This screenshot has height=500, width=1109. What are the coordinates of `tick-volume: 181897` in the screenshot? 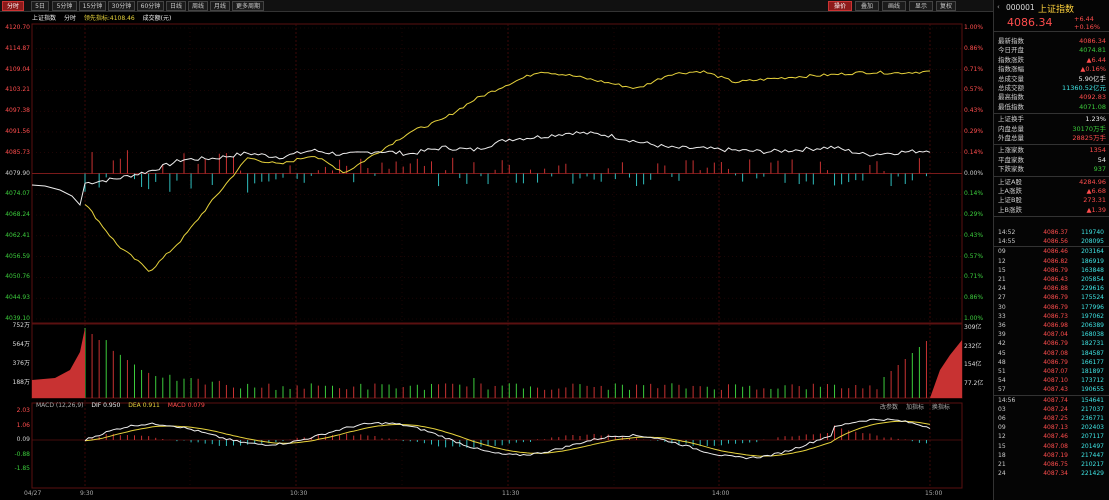 It's located at (1092, 371).